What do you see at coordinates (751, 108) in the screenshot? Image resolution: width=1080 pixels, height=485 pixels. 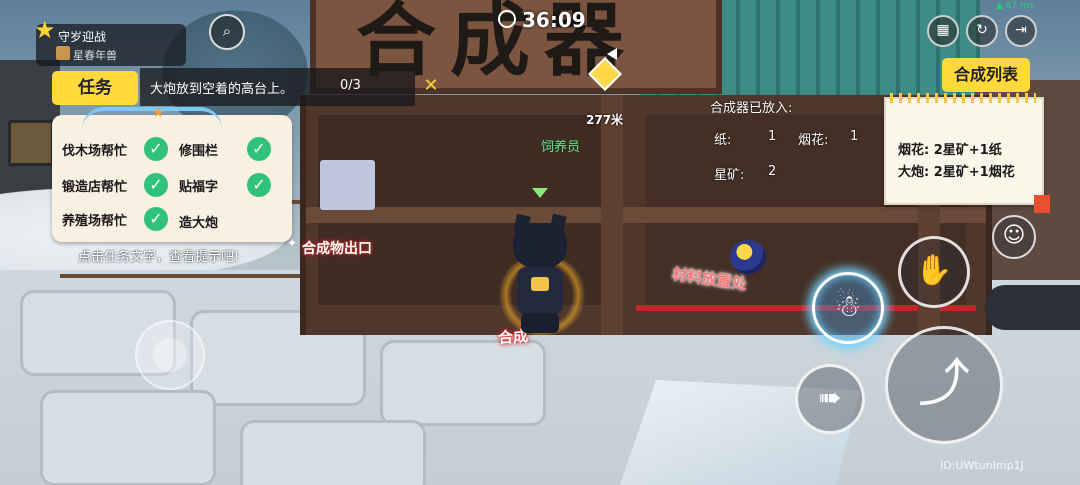 I see `composer-title: 合成器已放入:` at bounding box center [751, 108].